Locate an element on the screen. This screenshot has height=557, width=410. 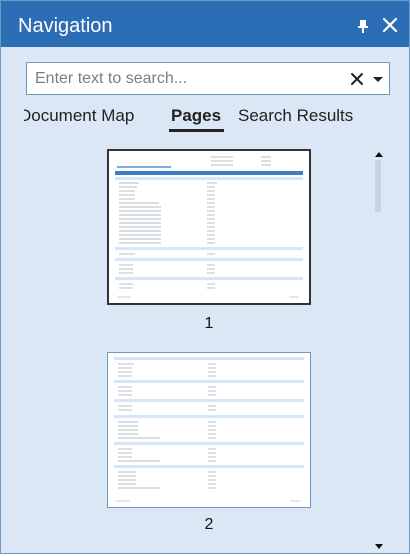
tab-document-map: Document Map is located at coordinates (89, 117).